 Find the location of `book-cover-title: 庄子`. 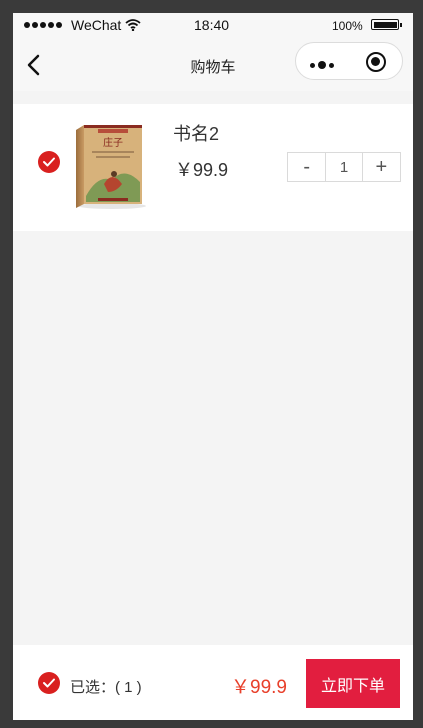

book-cover-title: 庄子 is located at coordinates (113, 142).